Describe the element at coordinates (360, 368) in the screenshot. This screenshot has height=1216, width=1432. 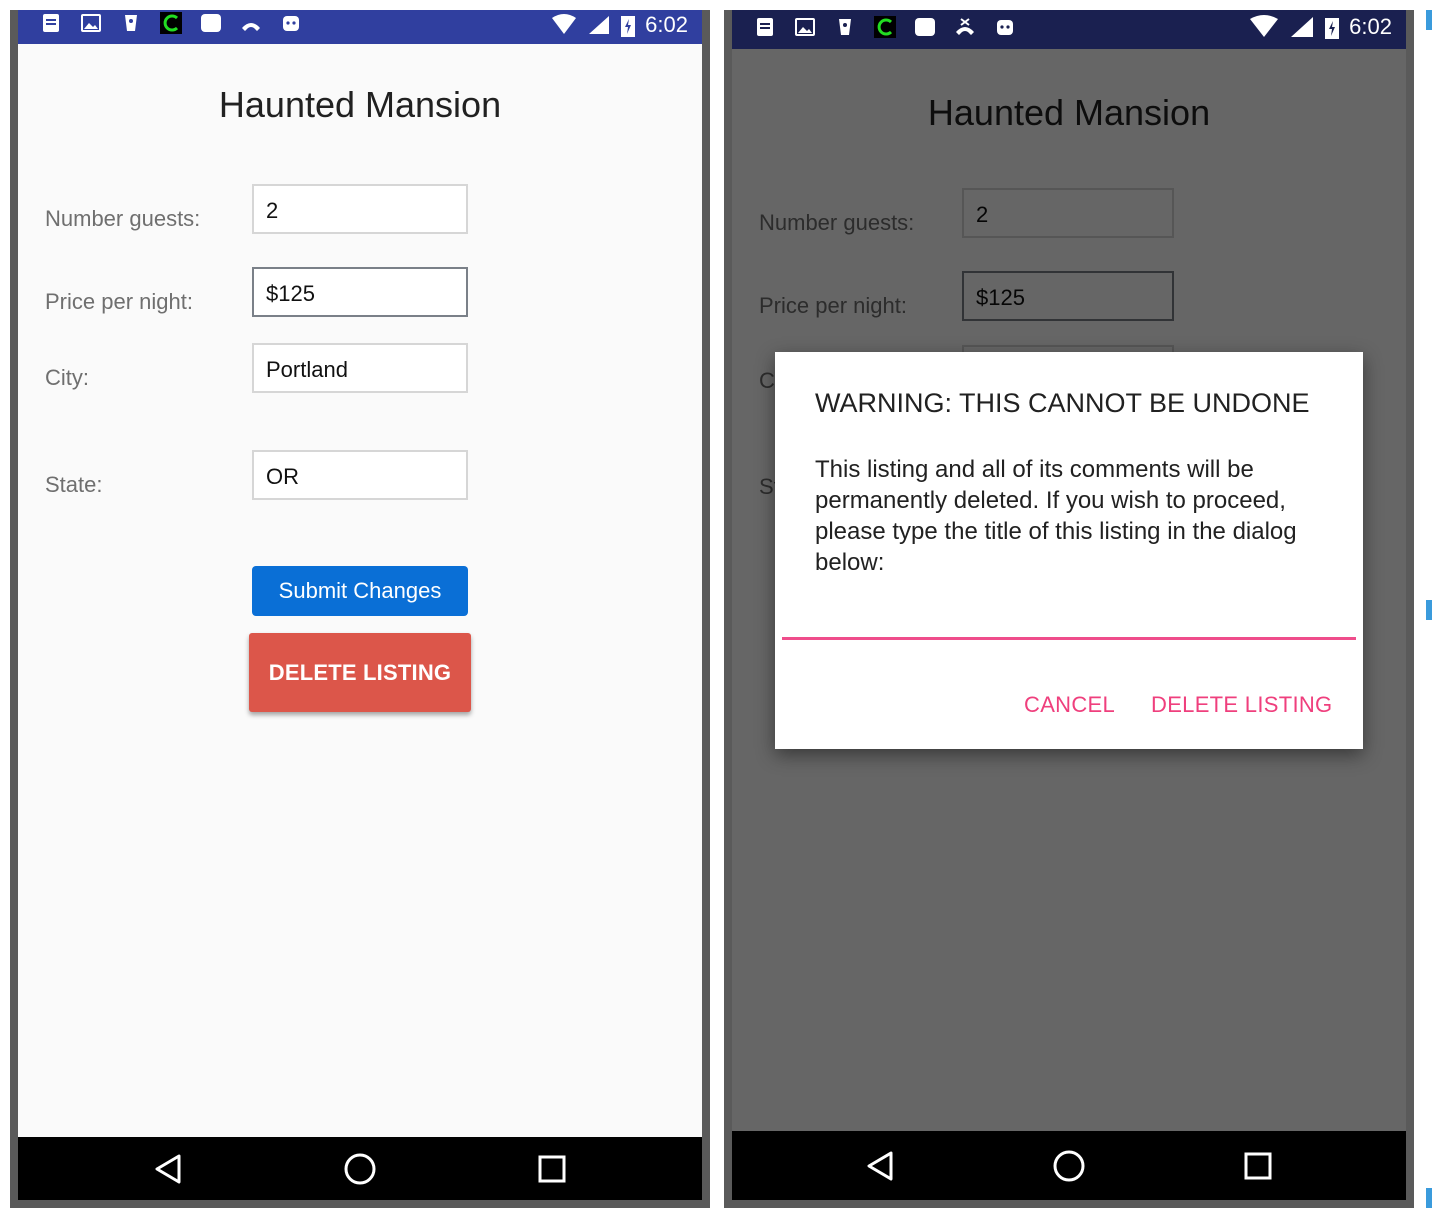
I see `city-field: Portland` at that location.